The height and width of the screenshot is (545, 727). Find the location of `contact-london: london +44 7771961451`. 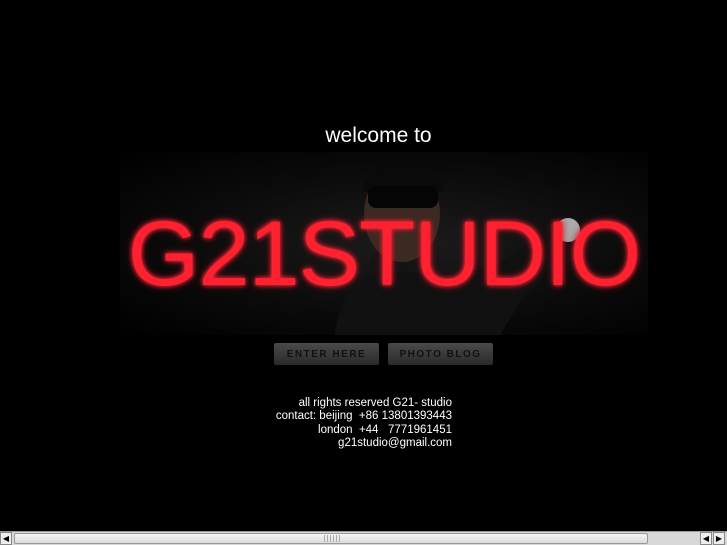

contact-london: london +44 7771961451 is located at coordinates (385, 429).